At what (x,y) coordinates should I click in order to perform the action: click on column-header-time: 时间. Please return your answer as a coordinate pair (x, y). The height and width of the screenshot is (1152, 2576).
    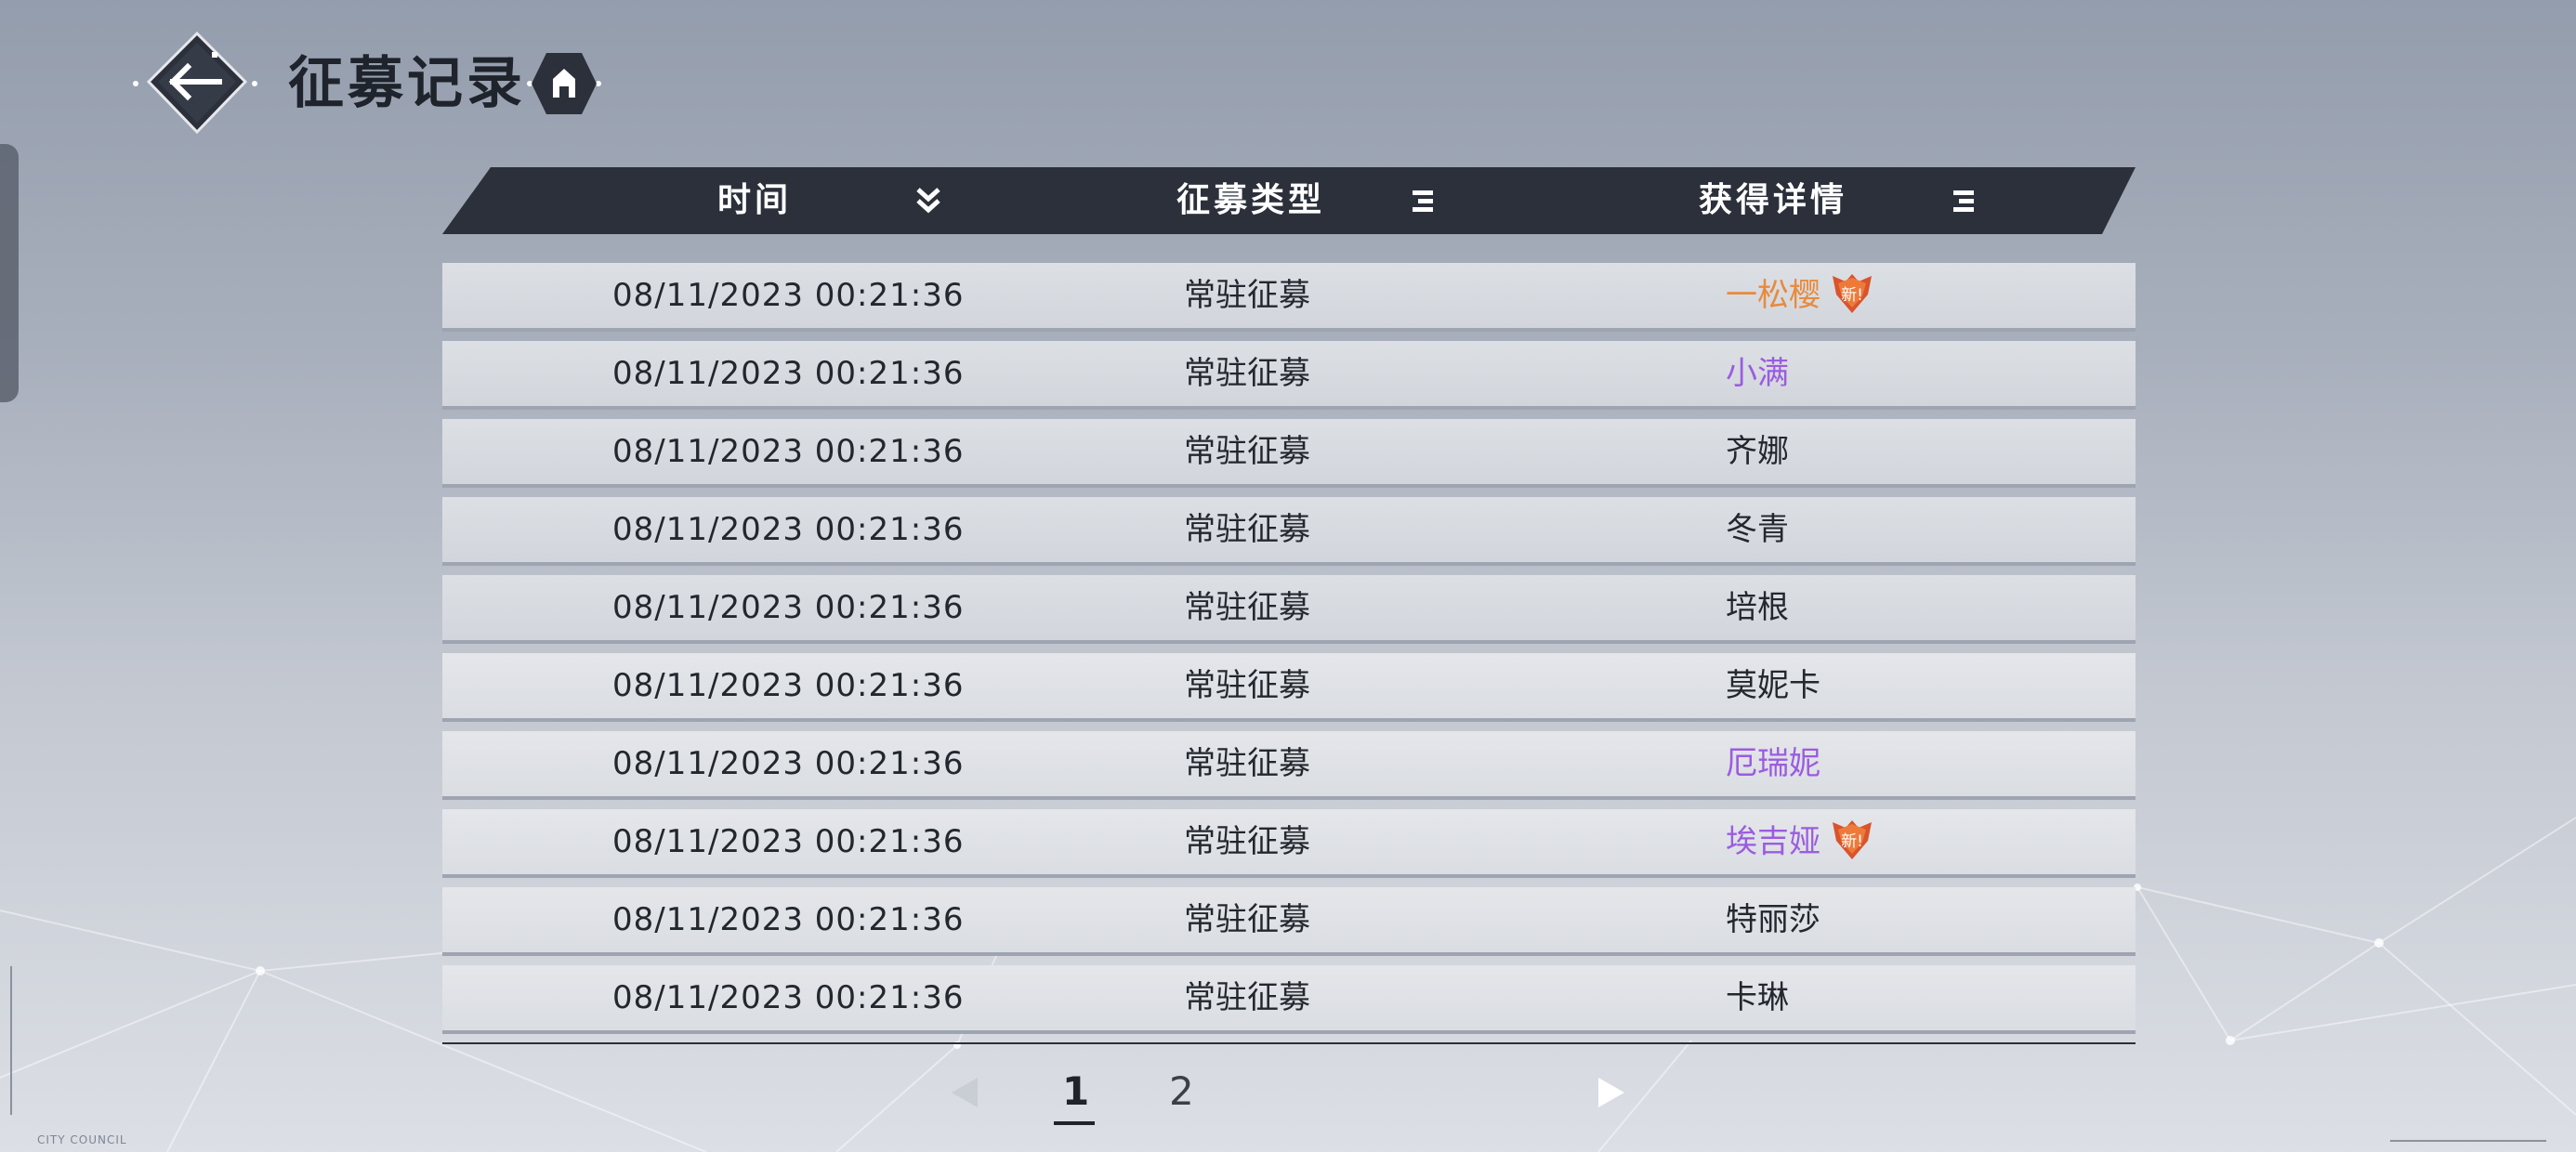
    Looking at the image, I should click on (754, 200).